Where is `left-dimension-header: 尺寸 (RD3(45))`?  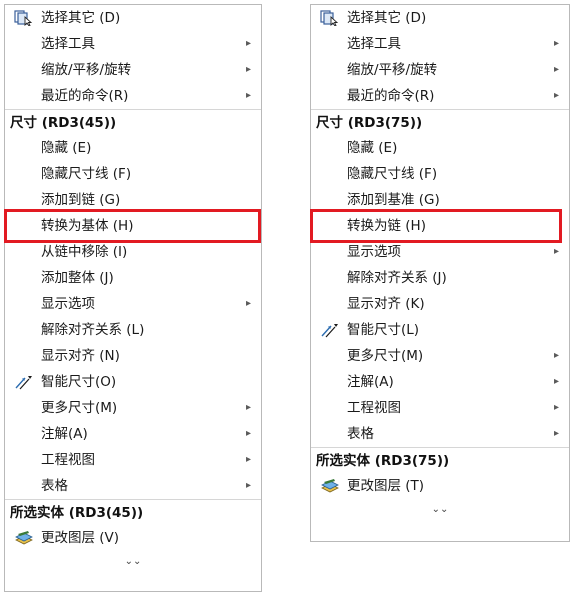 left-dimension-header: 尺寸 (RD3(45)) is located at coordinates (133, 122).